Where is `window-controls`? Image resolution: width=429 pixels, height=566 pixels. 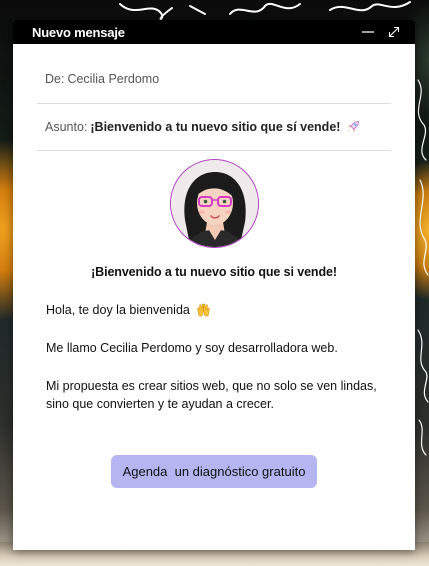 window-controls is located at coordinates (381, 32).